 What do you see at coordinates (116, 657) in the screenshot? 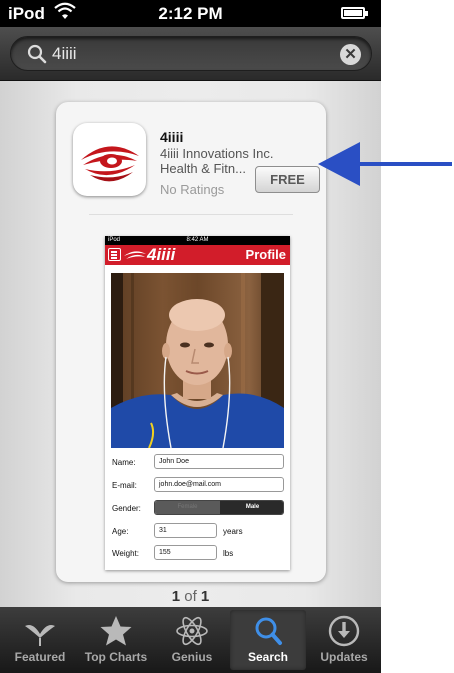
I see `tab-top-charts-label: Top Charts` at bounding box center [116, 657].